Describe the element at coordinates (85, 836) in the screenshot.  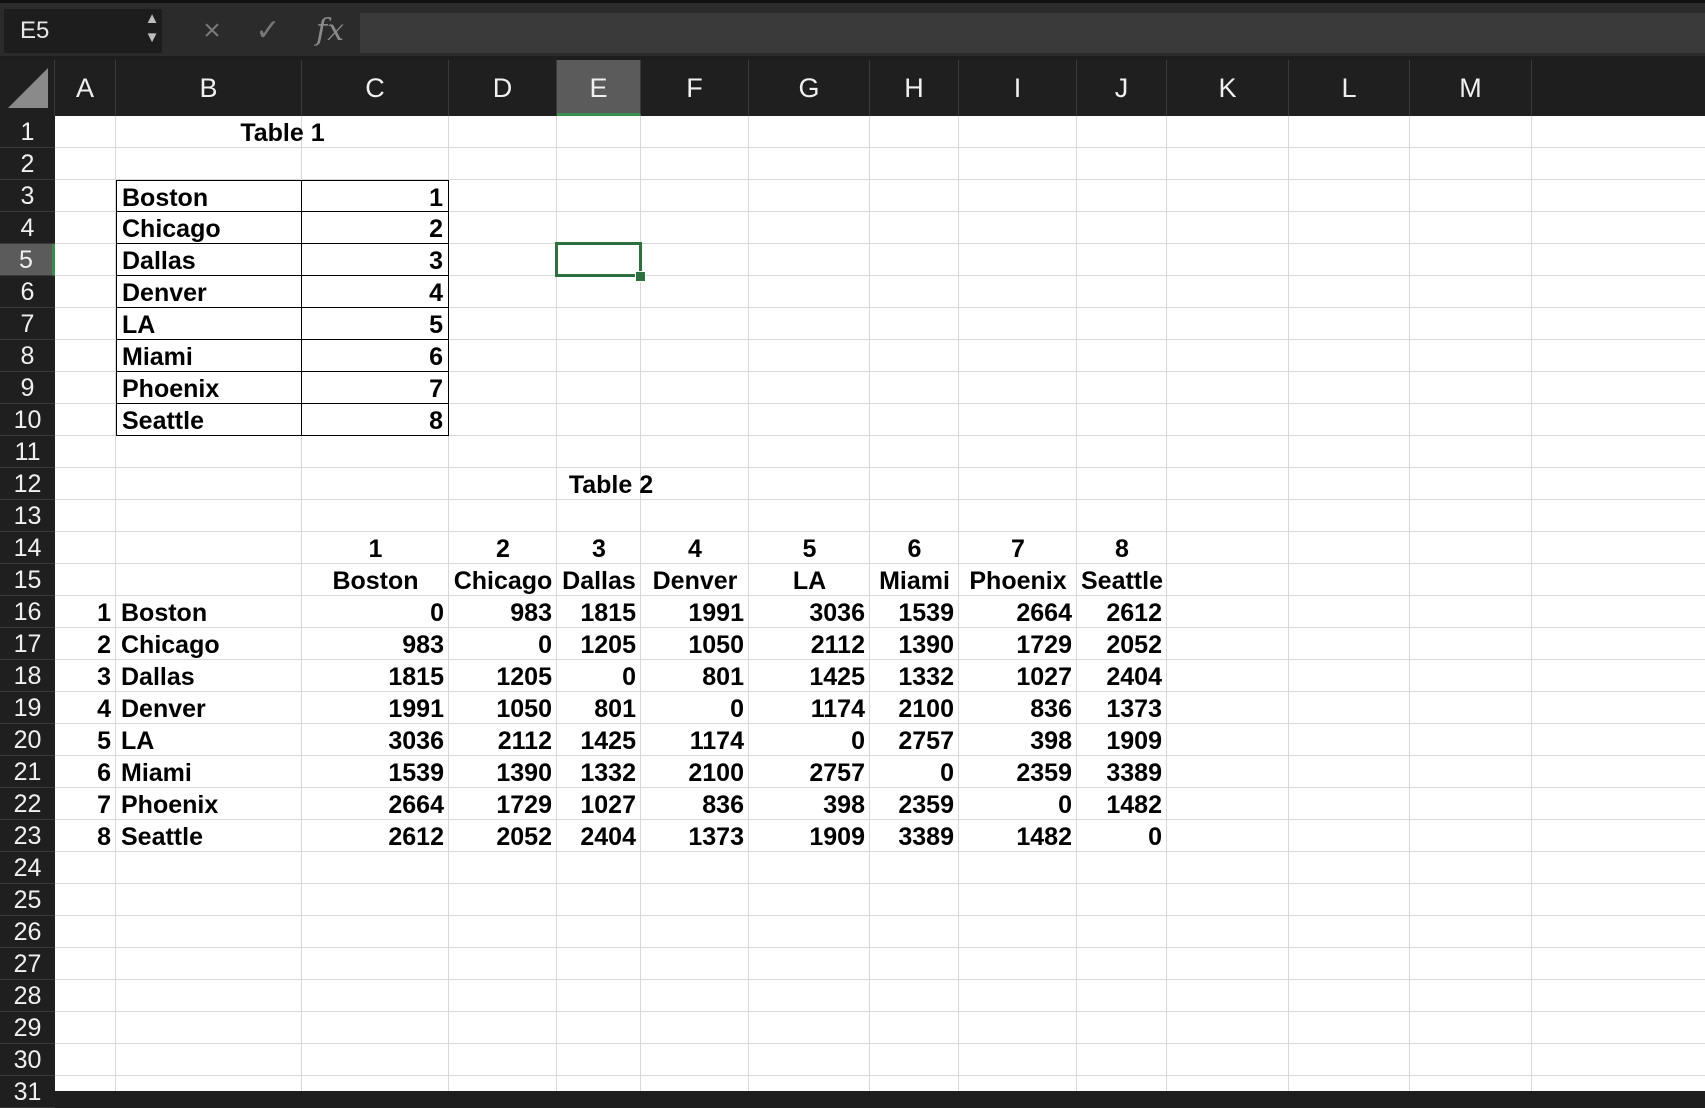
I see `table2-row-id: 8` at that location.